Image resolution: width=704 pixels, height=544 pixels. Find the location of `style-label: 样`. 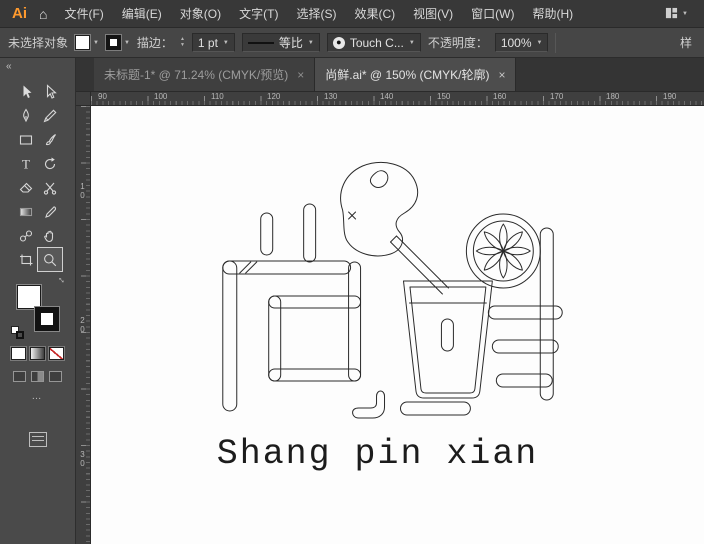

style-label: 样 is located at coordinates (688, 42).